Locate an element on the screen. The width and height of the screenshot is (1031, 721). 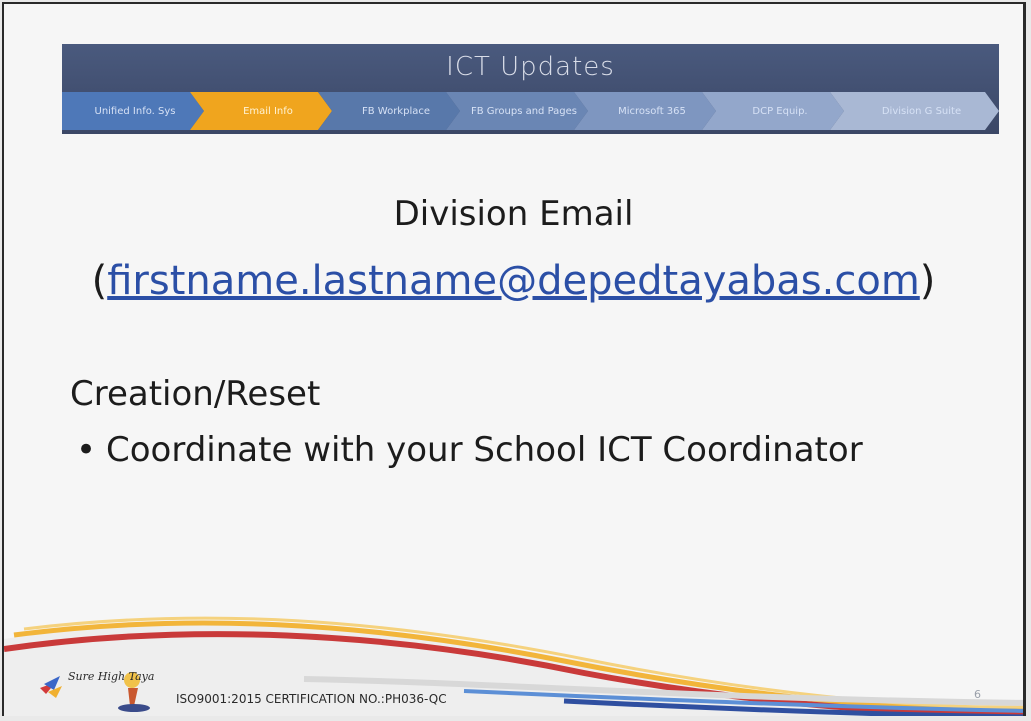
step-label: FB Groups and Pages is located at coordinates (524, 111).